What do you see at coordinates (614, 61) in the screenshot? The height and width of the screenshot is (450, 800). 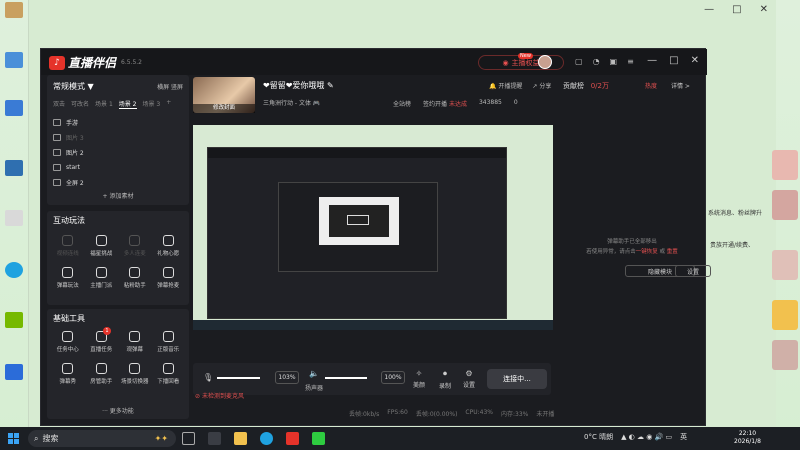 I see `window-icon: ▣` at bounding box center [614, 61].